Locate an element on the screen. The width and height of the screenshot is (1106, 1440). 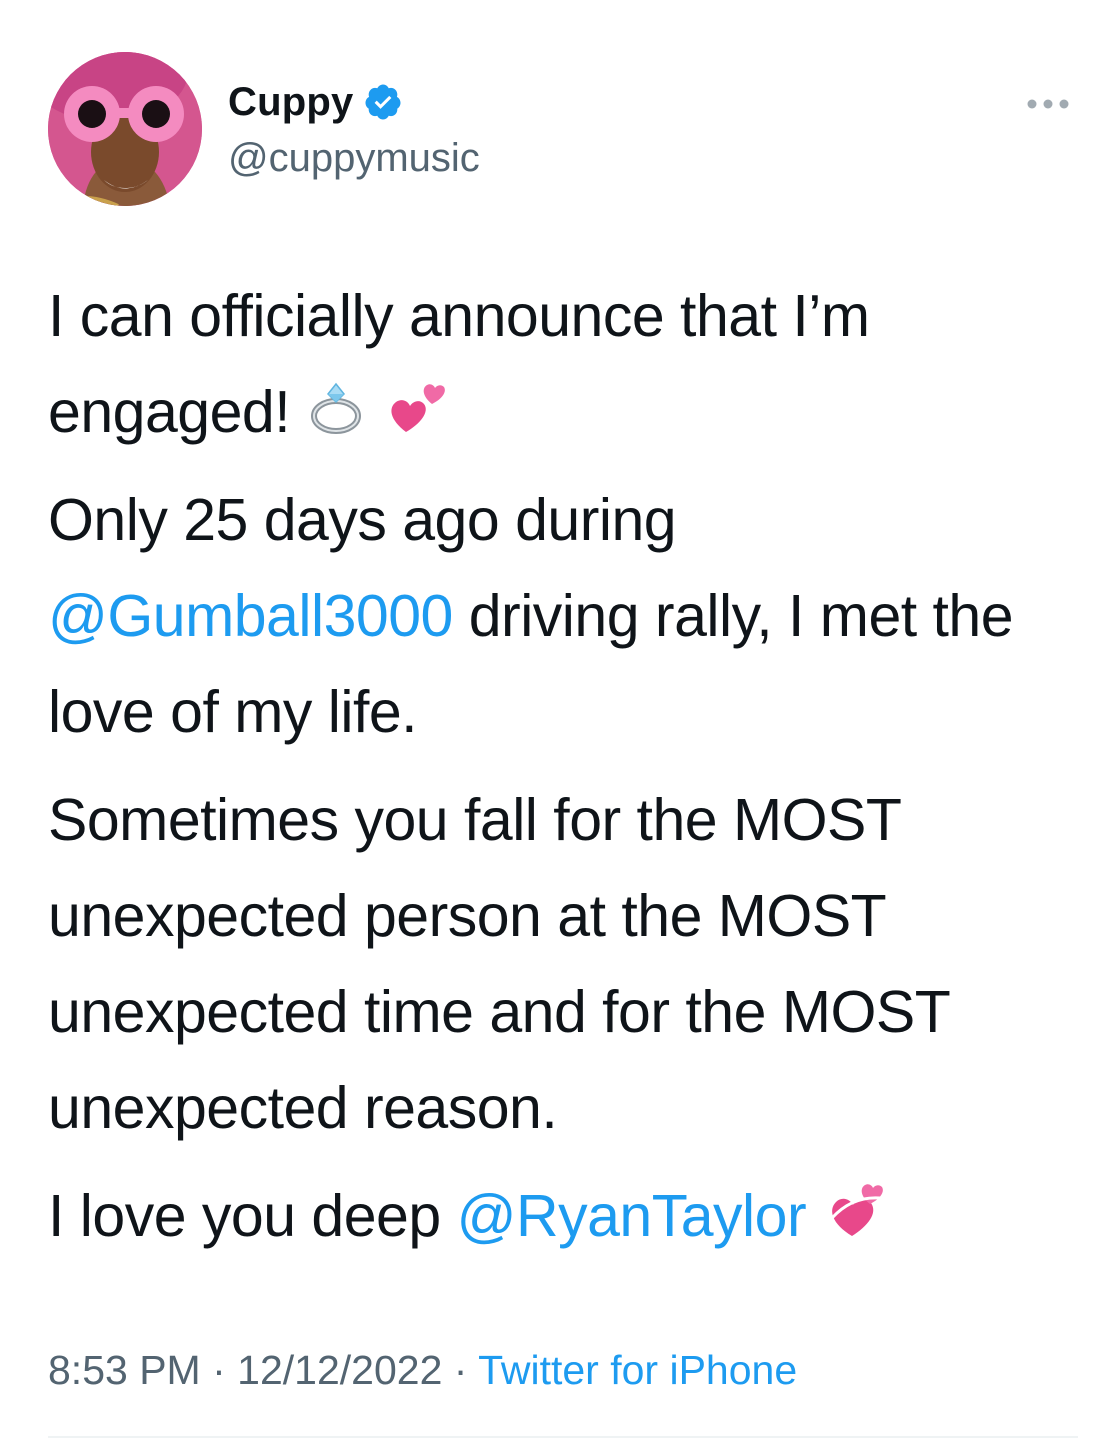
more-options-icon is located at coordinates (1048, 104).